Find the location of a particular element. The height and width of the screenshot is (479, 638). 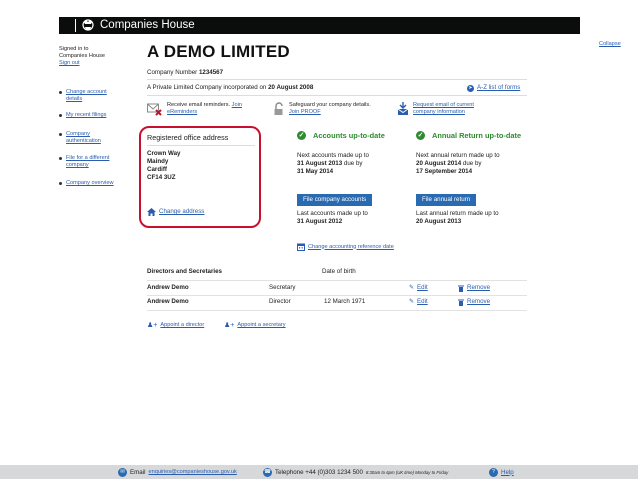

sign-out-link: Sign out is located at coordinates (69, 63).